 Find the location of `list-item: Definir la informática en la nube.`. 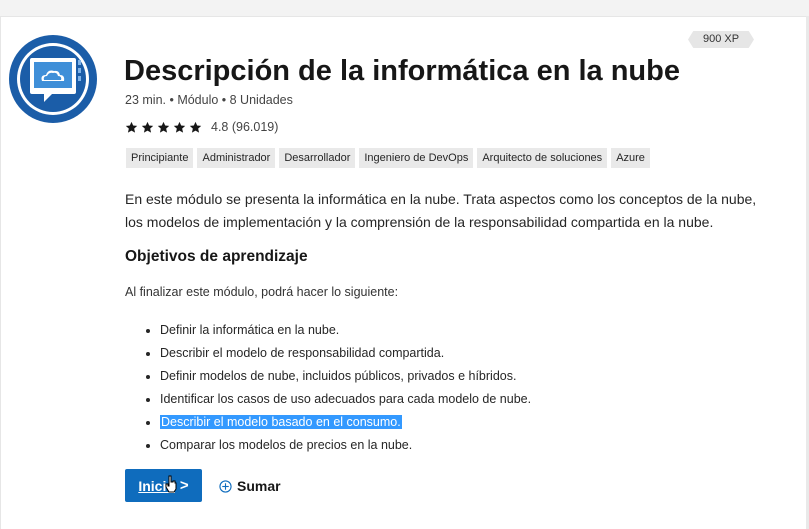

list-item: Definir la informática en la nube. is located at coordinates (345, 330).